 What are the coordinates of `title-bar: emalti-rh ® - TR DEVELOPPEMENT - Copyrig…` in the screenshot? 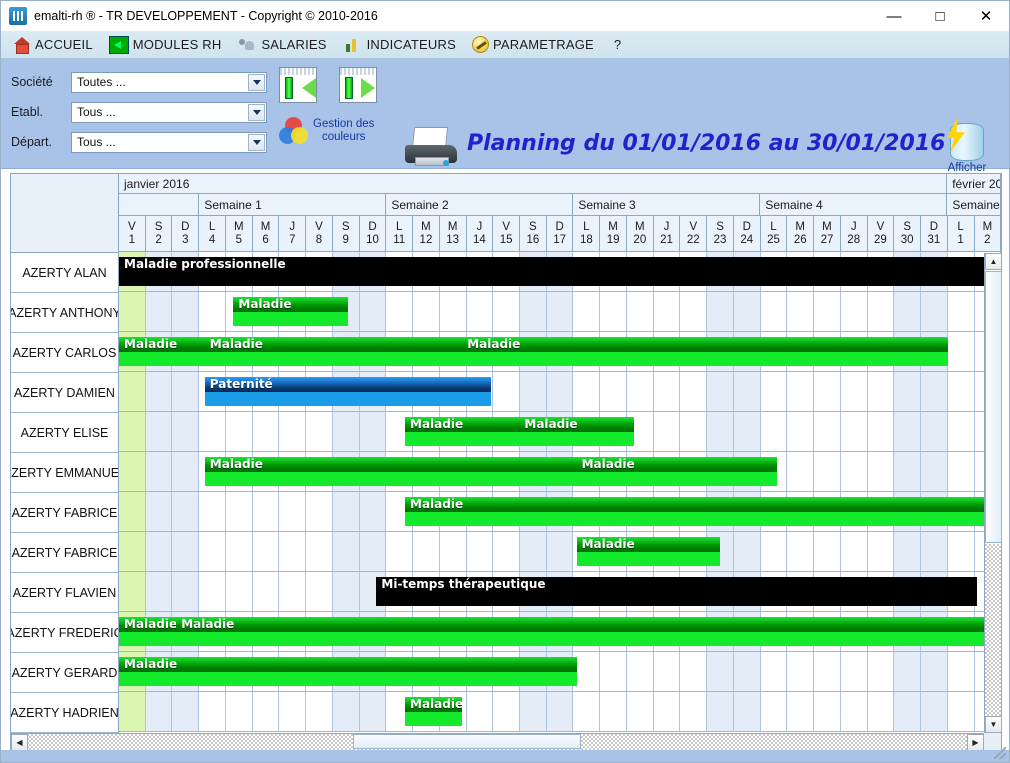 It's located at (505, 16).